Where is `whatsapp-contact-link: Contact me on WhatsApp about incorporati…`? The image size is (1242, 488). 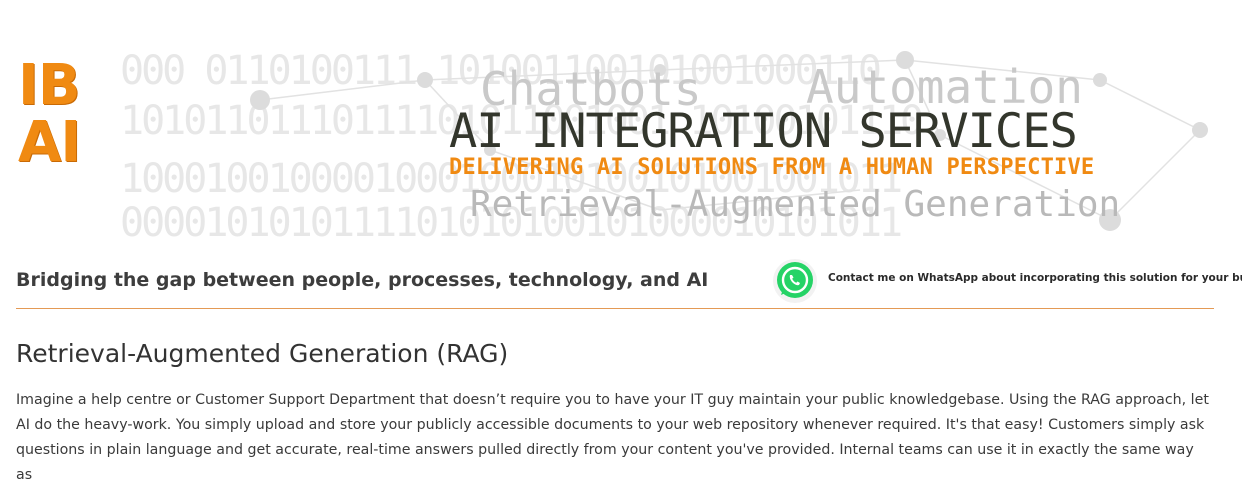 whatsapp-contact-link: Contact me on WhatsApp about incorporati… is located at coordinates (1035, 278).